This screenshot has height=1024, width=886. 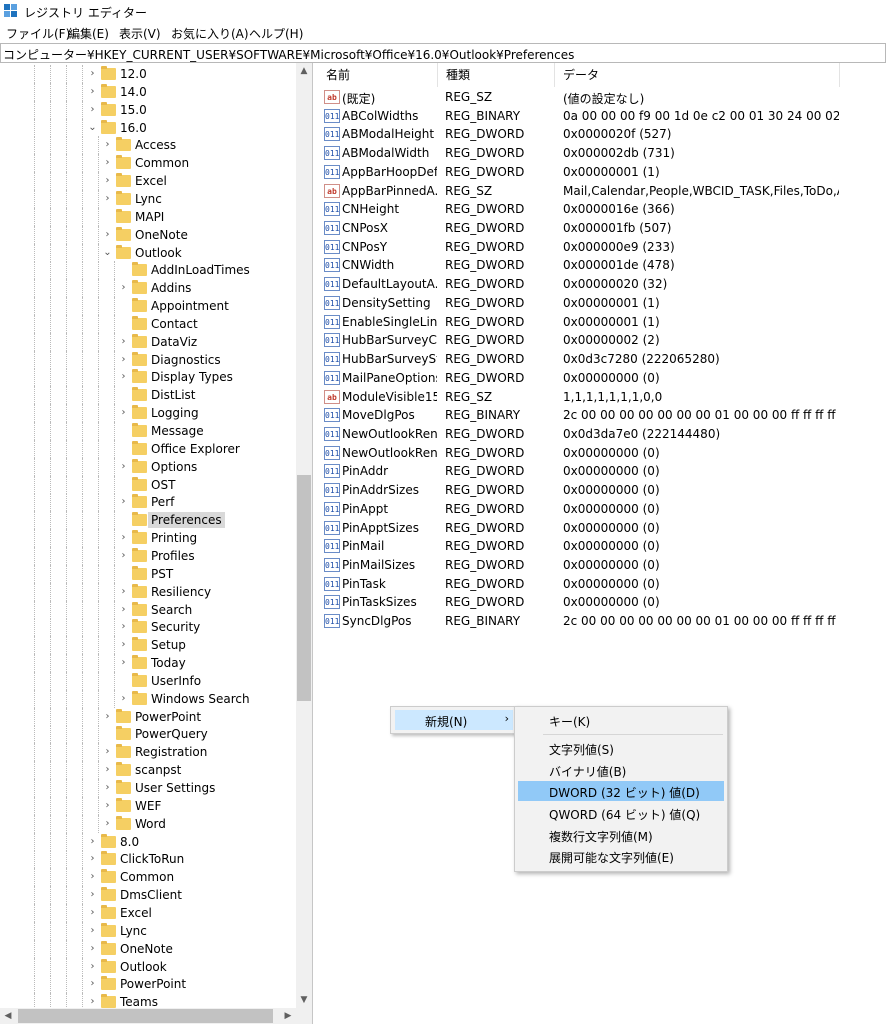 What do you see at coordinates (148, 823) in the screenshot?
I see `tree-item: › Word` at bounding box center [148, 823].